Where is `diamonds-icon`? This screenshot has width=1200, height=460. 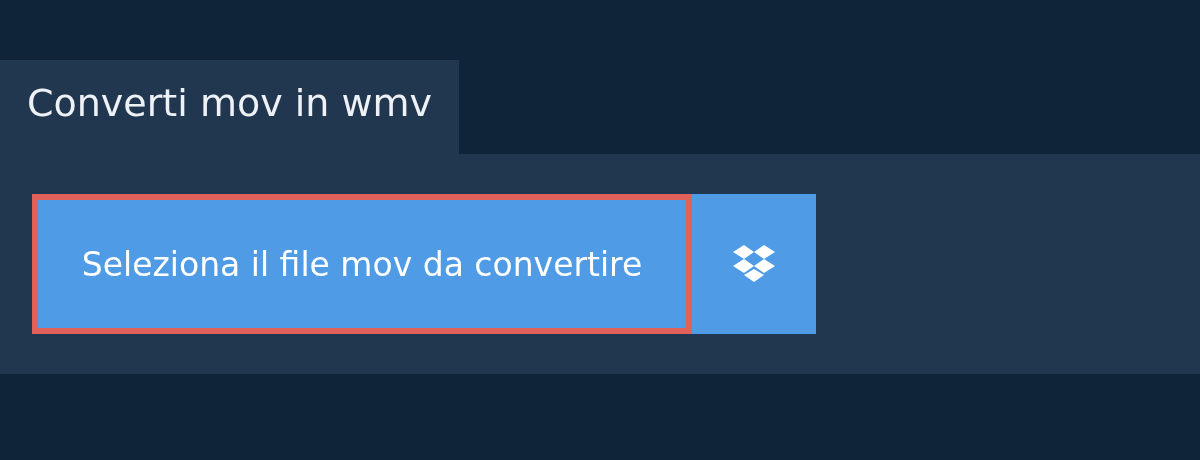 diamonds-icon is located at coordinates (754, 264).